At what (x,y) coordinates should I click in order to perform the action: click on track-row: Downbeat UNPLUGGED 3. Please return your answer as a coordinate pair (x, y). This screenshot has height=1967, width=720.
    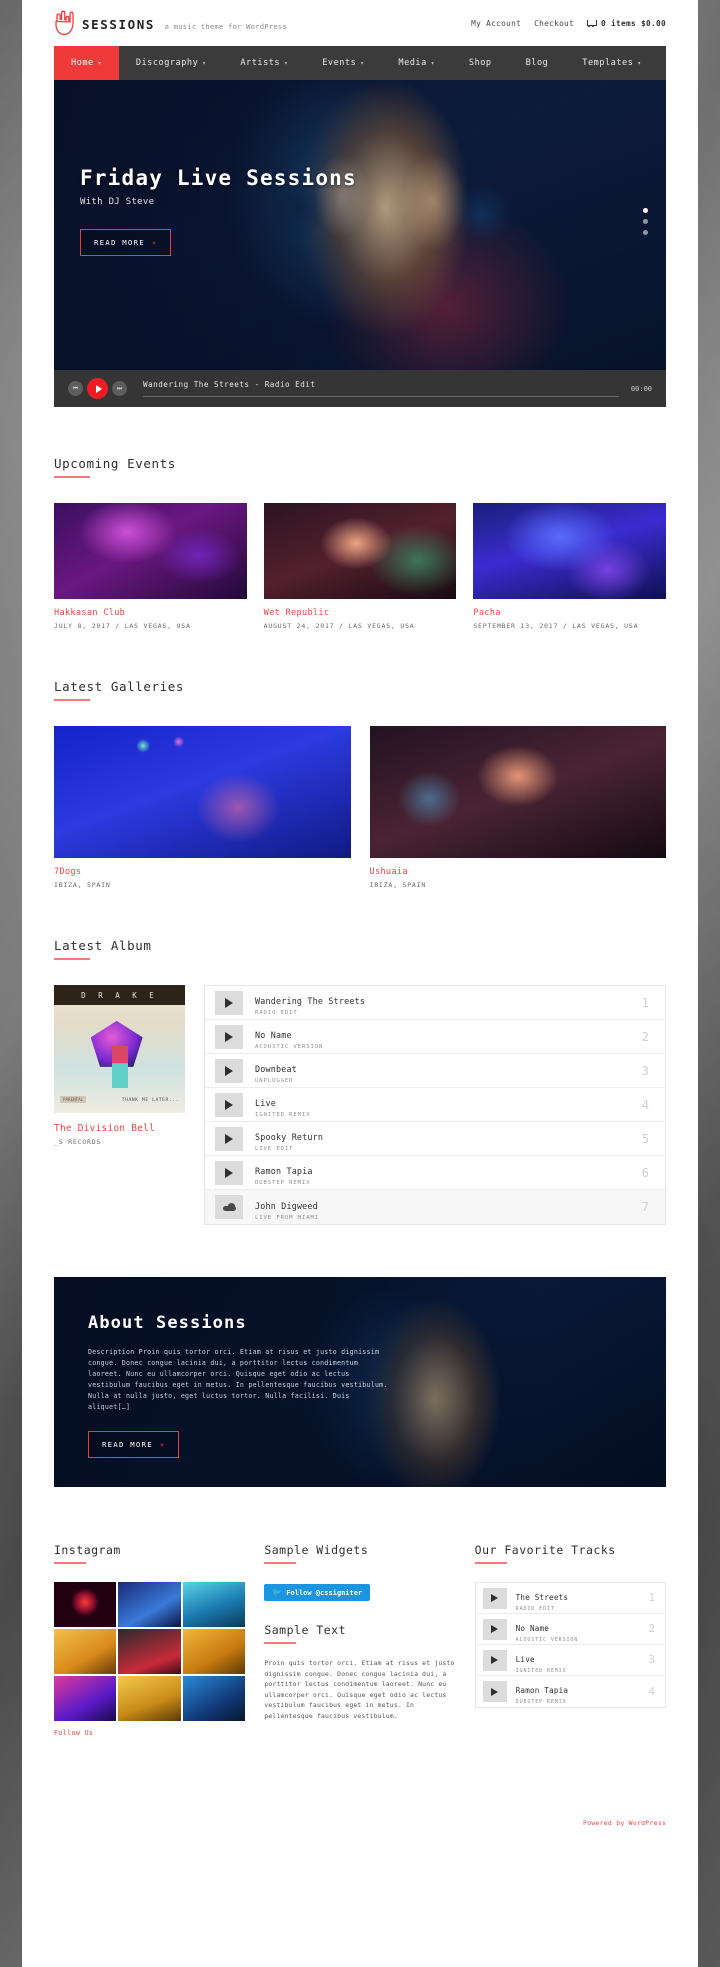
    Looking at the image, I should click on (435, 1071).